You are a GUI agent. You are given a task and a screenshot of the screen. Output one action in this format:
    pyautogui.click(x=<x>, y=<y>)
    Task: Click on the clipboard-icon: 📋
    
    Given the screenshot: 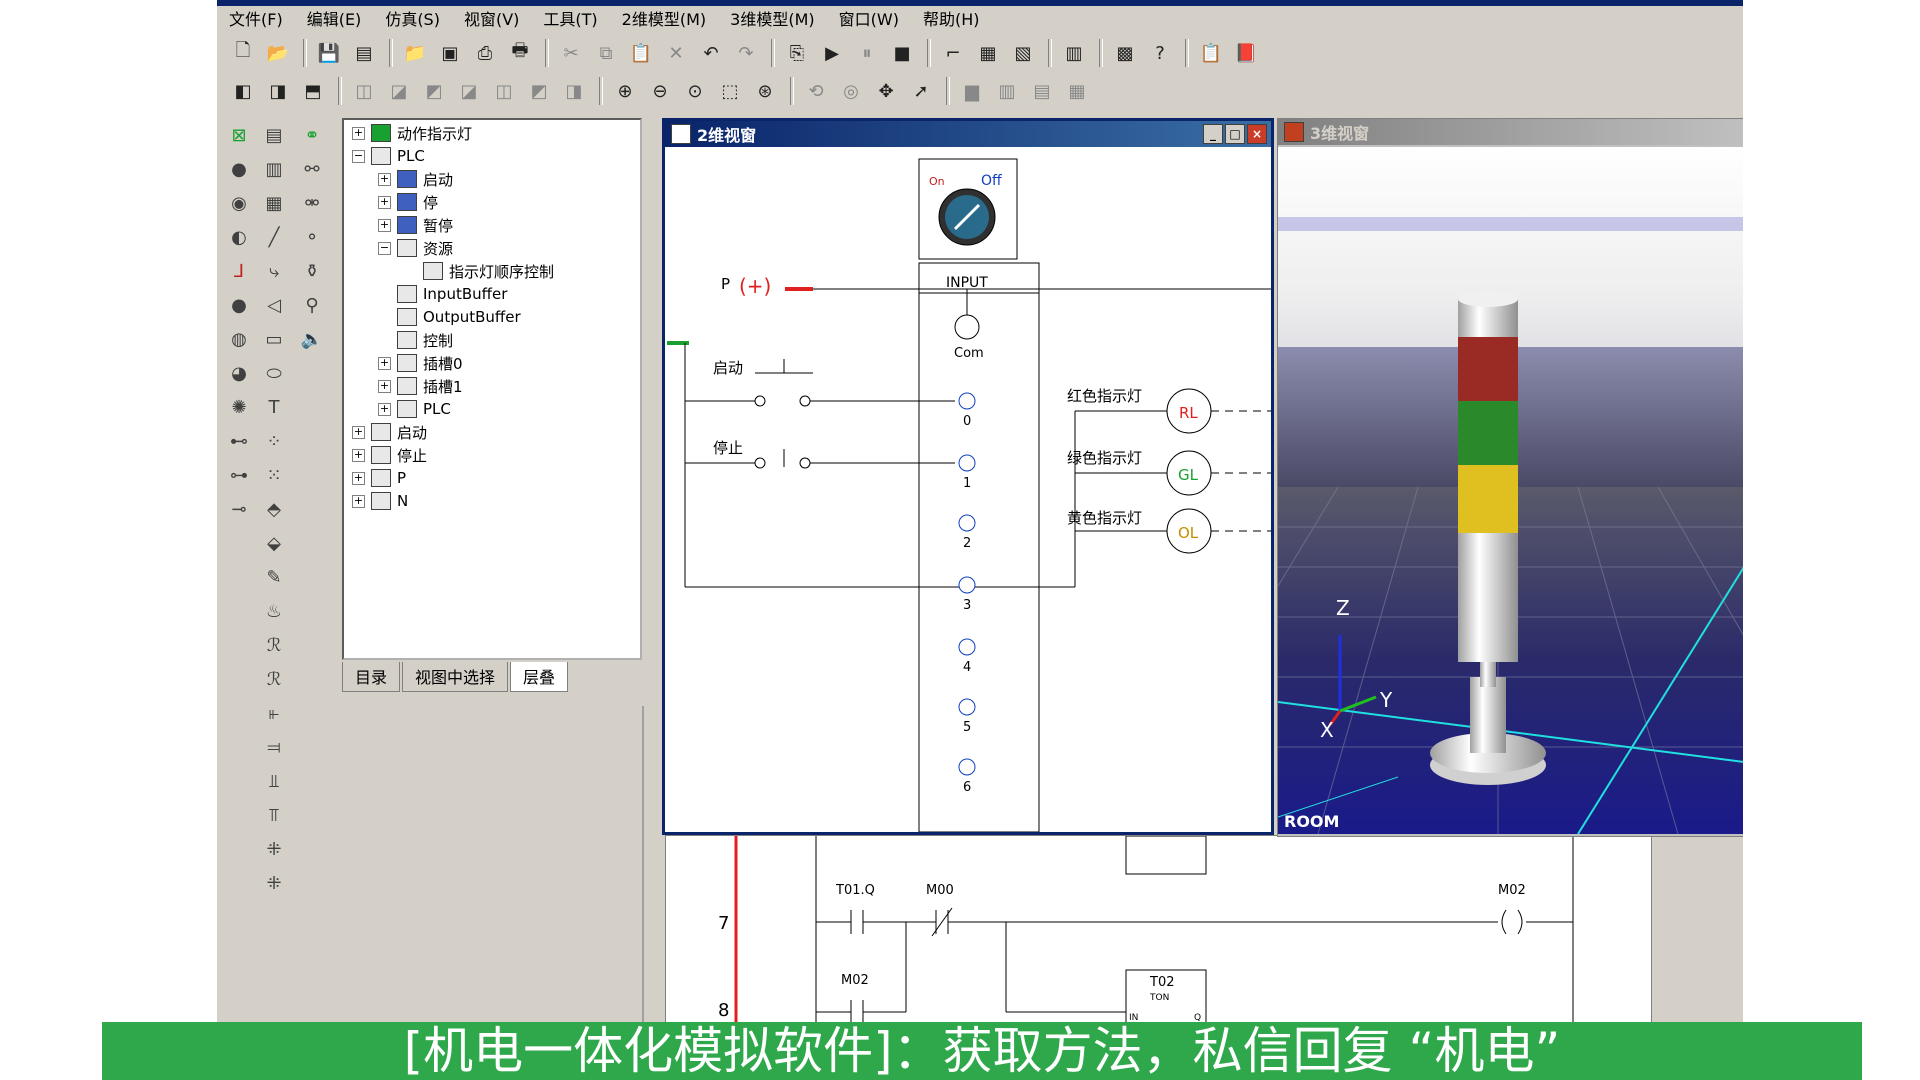 What is the action you would take?
    pyautogui.click(x=1211, y=53)
    